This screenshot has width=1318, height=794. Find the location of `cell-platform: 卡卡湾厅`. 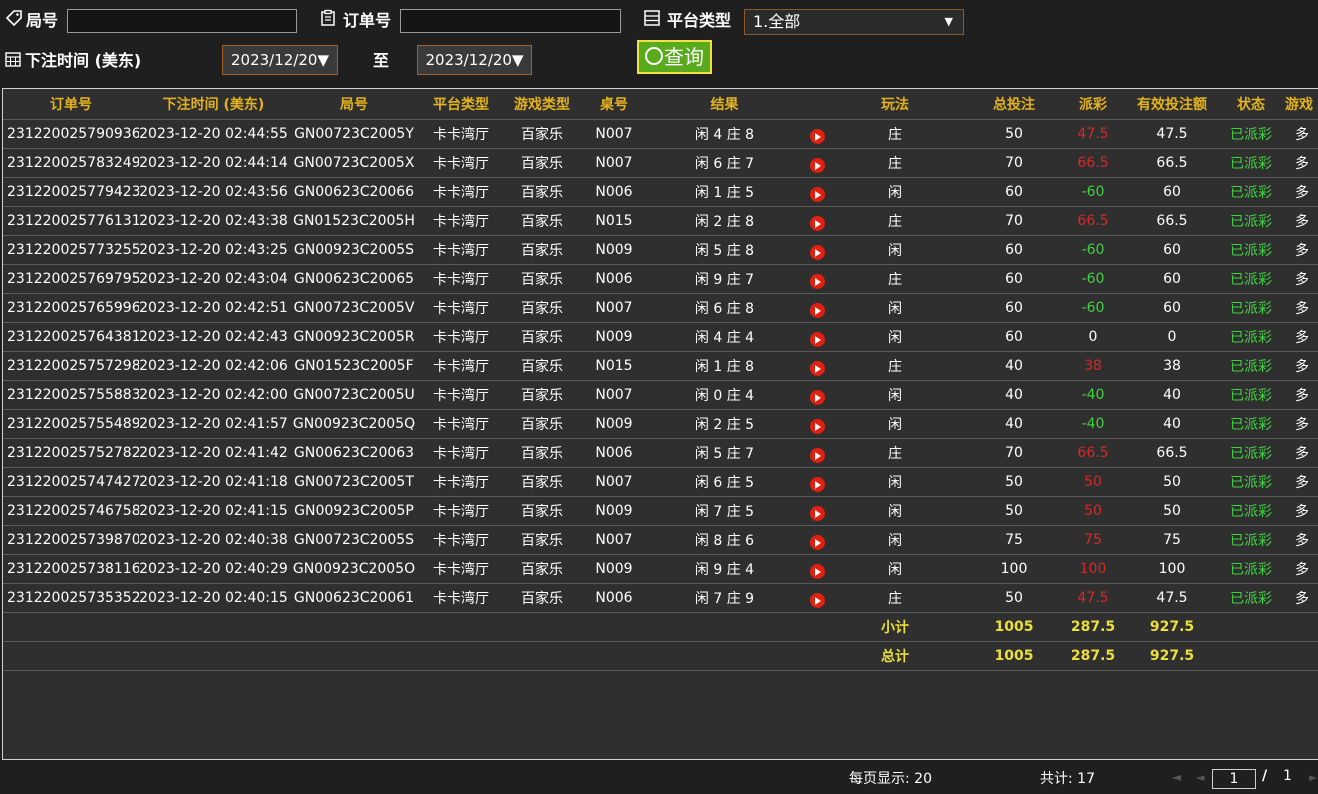

cell-platform: 卡卡湾厅 is located at coordinates (461, 308).